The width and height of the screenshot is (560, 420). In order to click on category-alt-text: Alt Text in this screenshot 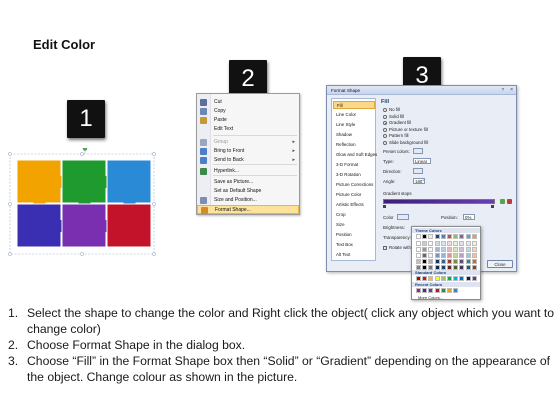, I will do `click(354, 255)`.